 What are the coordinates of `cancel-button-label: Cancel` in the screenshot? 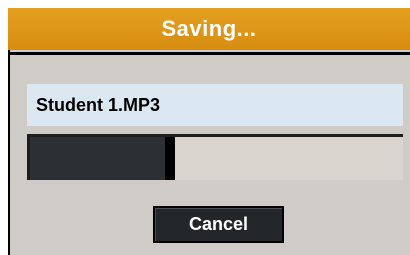 It's located at (218, 224).